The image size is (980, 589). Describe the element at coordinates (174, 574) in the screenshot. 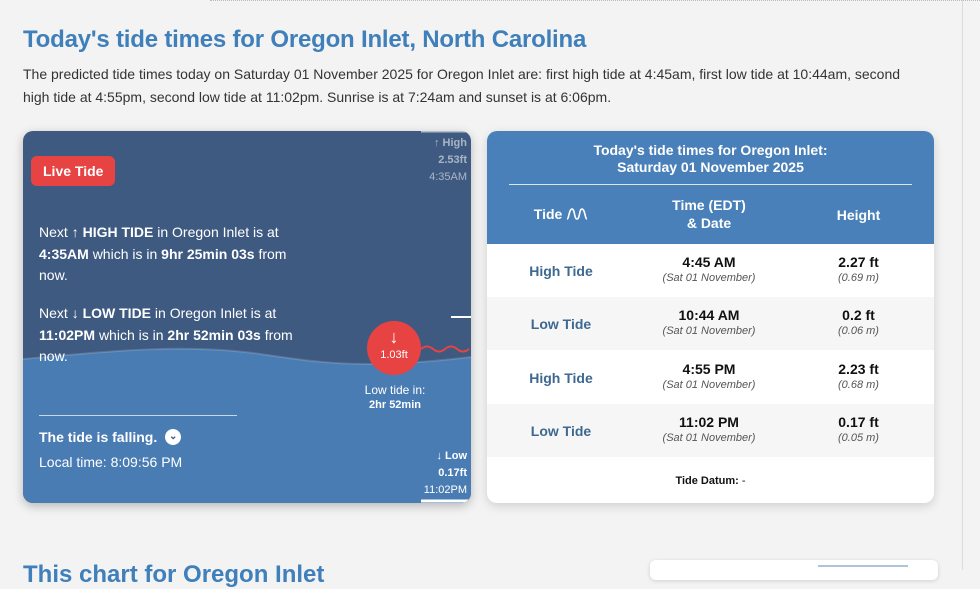

I see `section-title: This chart for Oregon Inlet` at that location.